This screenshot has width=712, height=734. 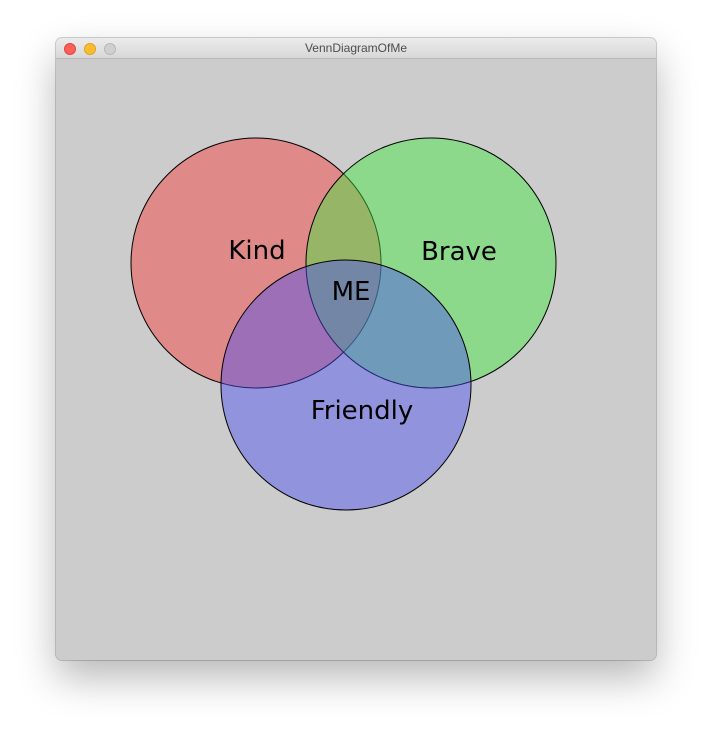 I want to click on friendly-label: Friendly, so click(x=362, y=411).